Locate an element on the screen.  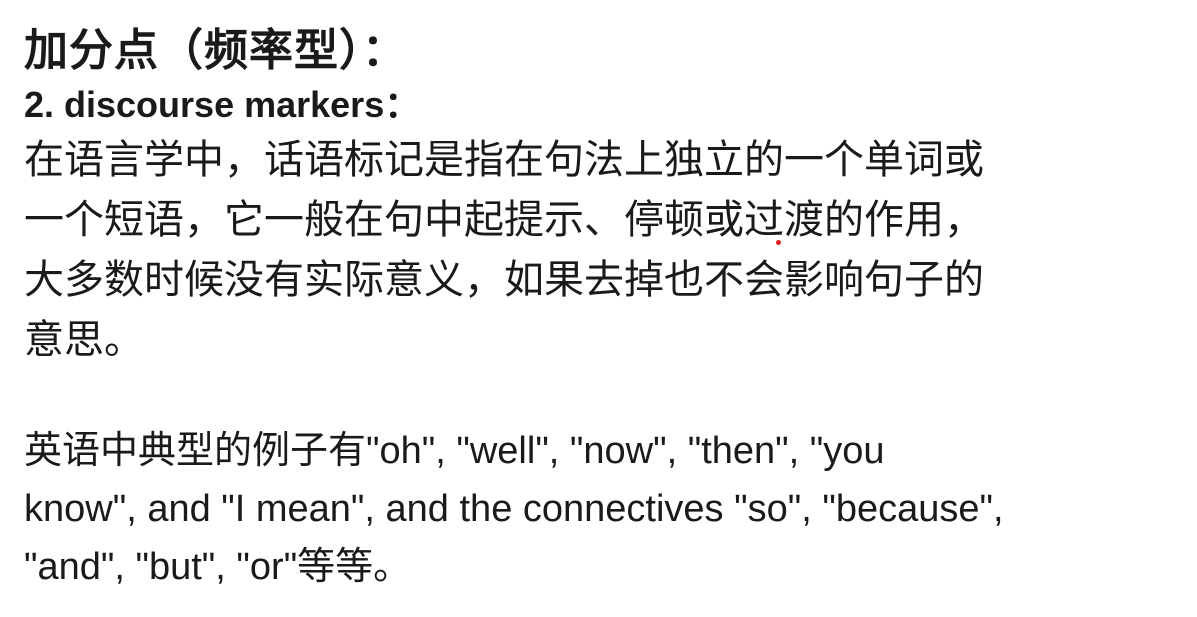
definition-line: 意思。 is located at coordinates (84, 340).